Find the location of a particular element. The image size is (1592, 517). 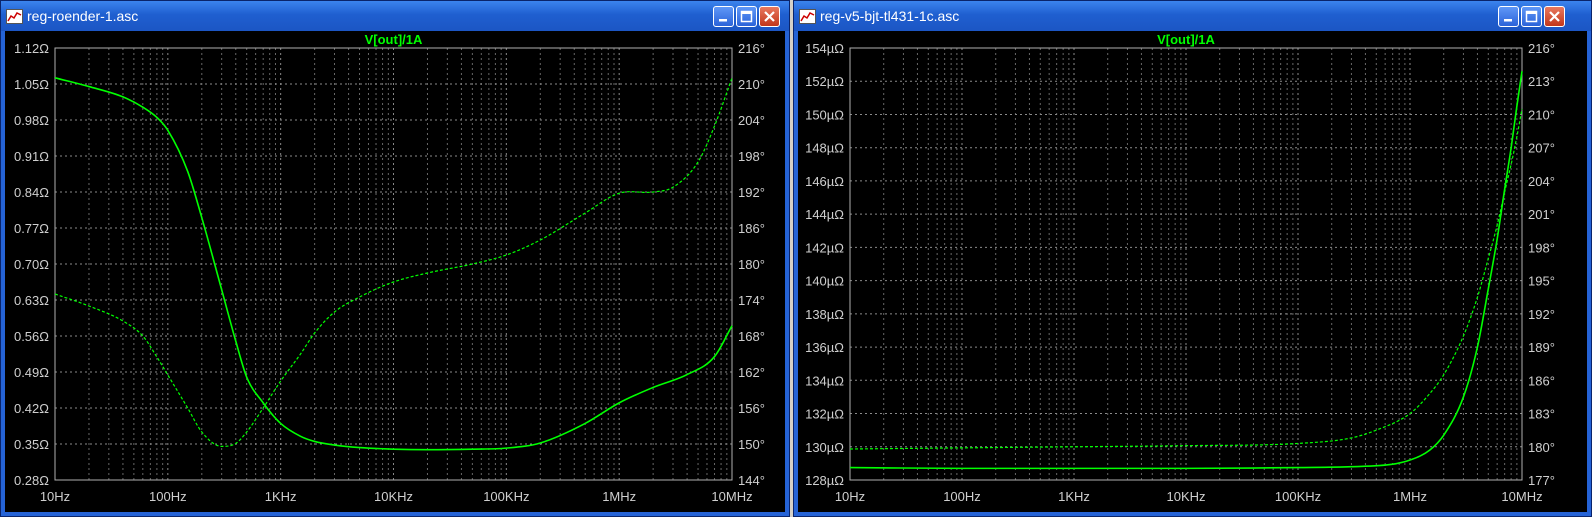

y-right-tick-label: 144° is located at coordinates (751, 480).